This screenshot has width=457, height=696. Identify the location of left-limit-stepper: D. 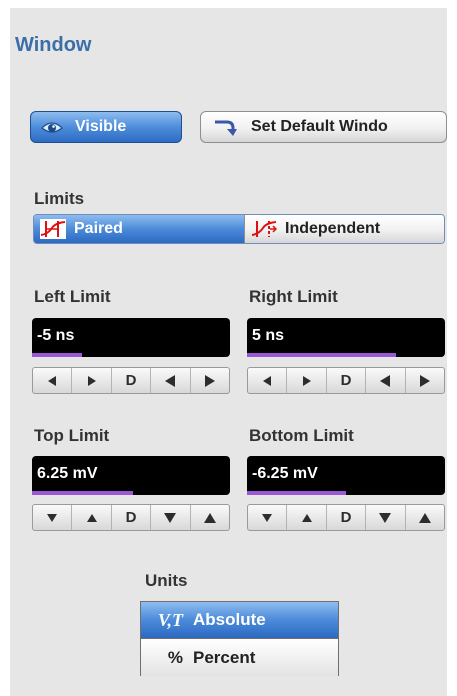
(131, 380).